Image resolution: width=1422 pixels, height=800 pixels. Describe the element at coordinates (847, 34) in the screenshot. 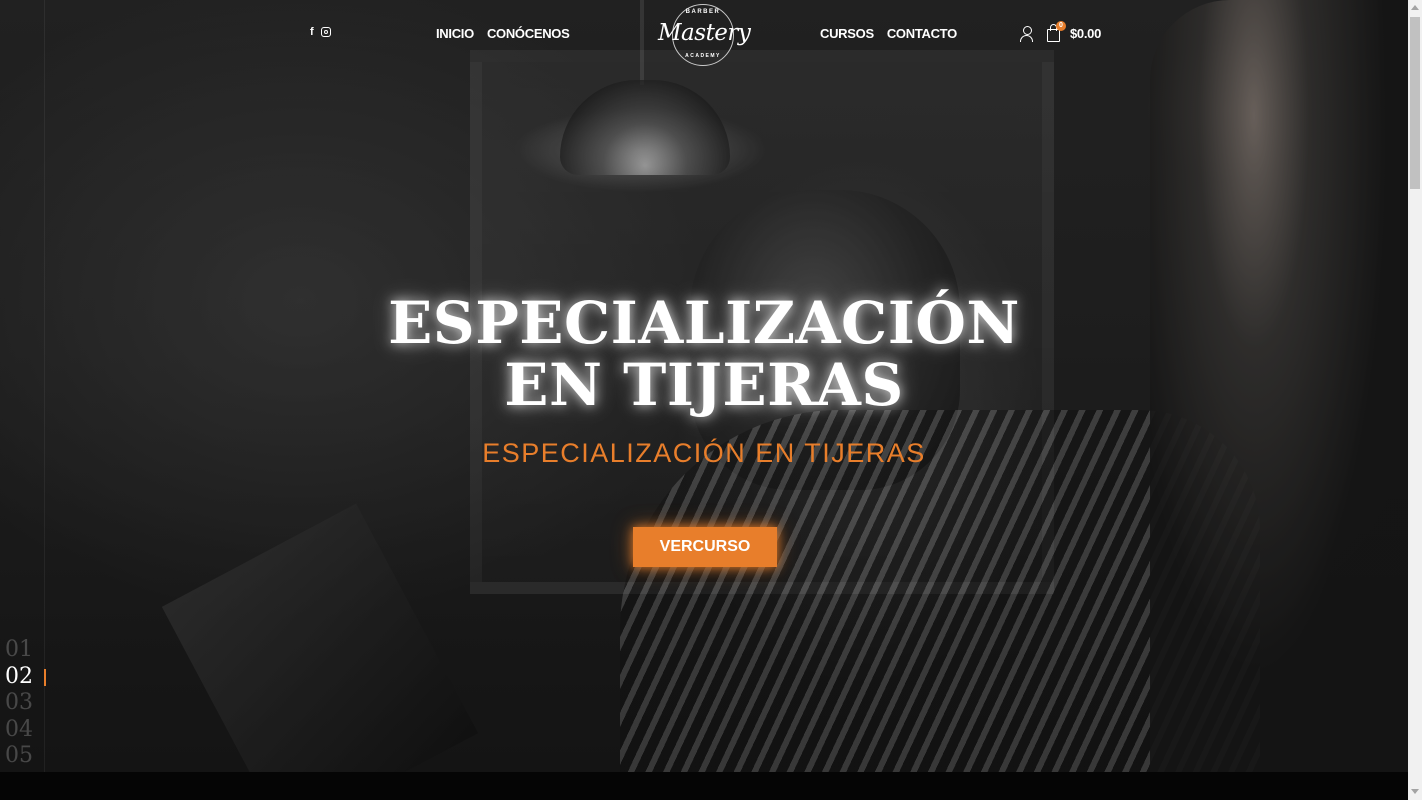

I see `nav-cursos: CURSOS` at that location.